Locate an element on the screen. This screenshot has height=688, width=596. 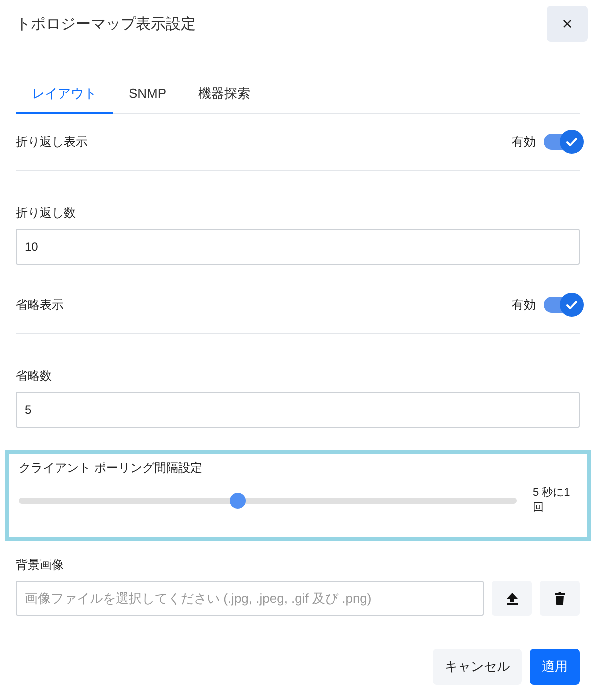
slider-reading: 5 秒に1回 is located at coordinates (552, 501).